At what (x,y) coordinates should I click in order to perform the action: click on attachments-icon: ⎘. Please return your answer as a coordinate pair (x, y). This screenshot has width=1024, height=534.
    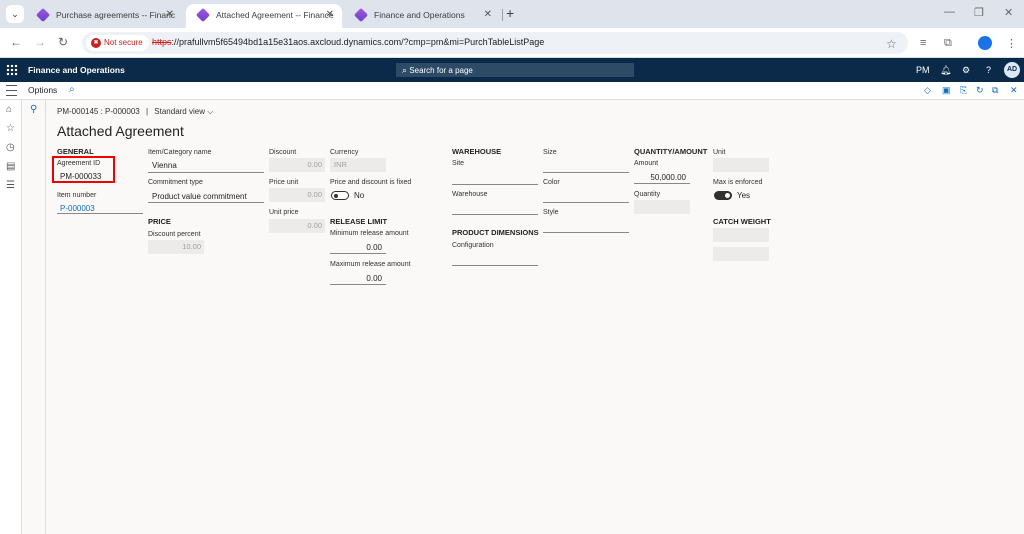
    Looking at the image, I should click on (963, 90).